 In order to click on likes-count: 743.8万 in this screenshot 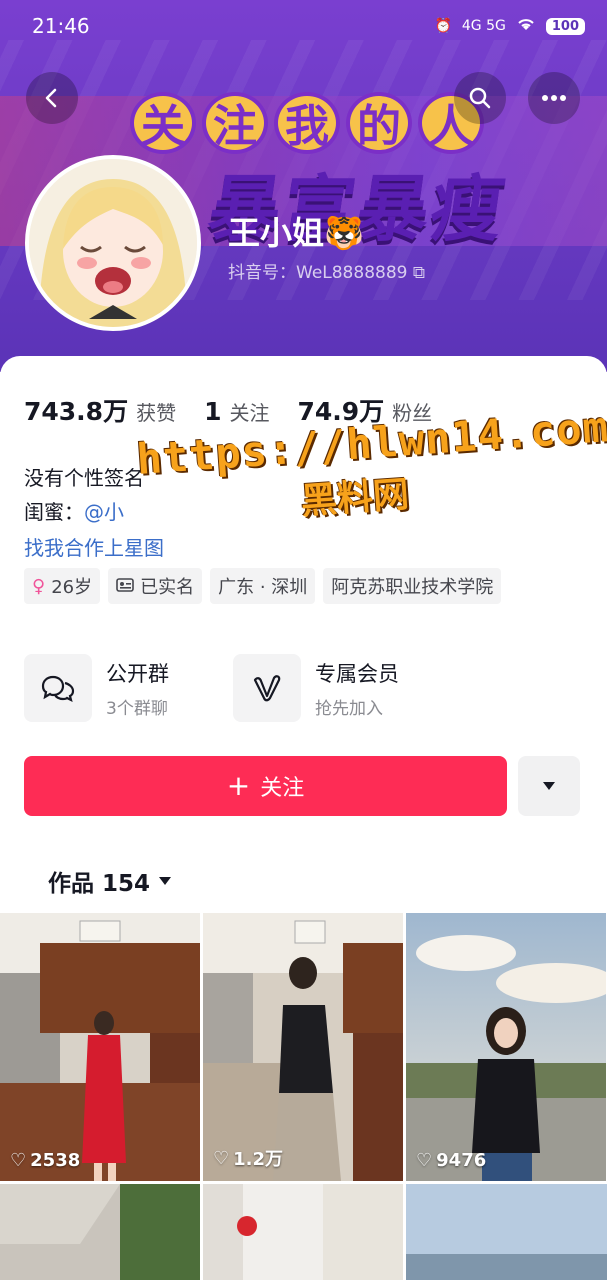, I will do `click(76, 410)`.